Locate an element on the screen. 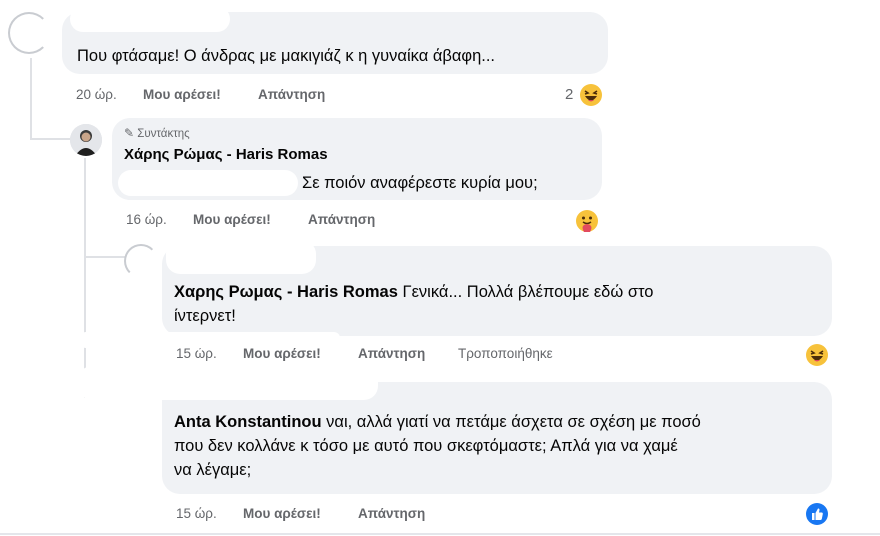  comment-text-line: να λέγαμε; is located at coordinates (213, 470).